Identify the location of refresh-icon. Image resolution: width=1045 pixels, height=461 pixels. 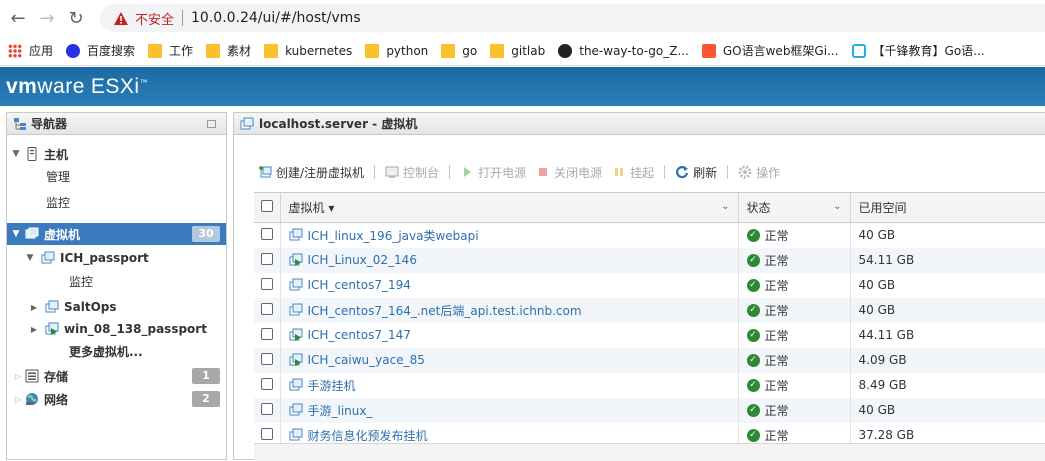
(682, 172).